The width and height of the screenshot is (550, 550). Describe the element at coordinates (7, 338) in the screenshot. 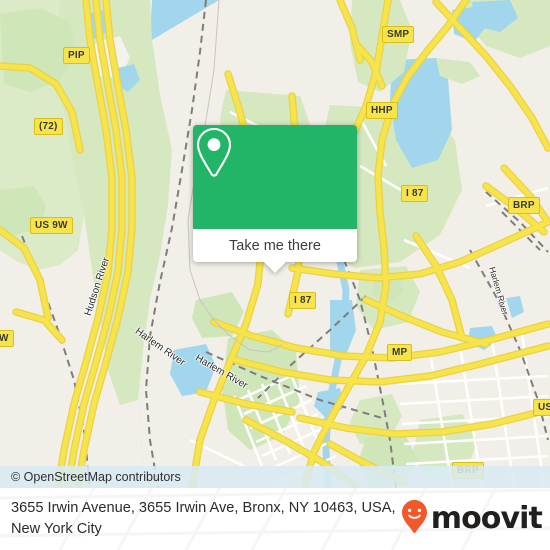

I see `road-shield: W` at that location.